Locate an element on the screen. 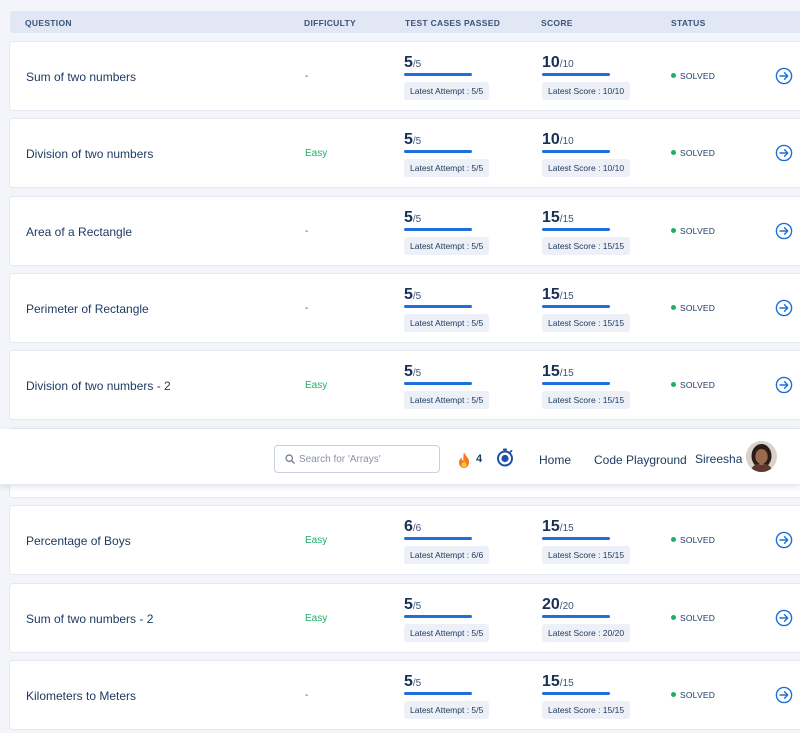  search-box is located at coordinates (357, 459).